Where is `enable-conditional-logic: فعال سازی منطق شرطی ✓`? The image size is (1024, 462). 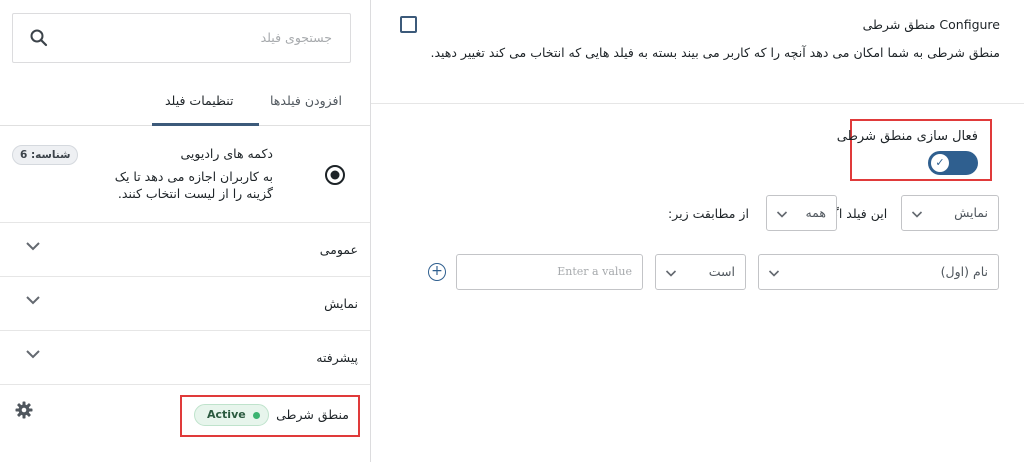 enable-conditional-logic: فعال سازی منطق شرطی ✓ is located at coordinates (914, 150).